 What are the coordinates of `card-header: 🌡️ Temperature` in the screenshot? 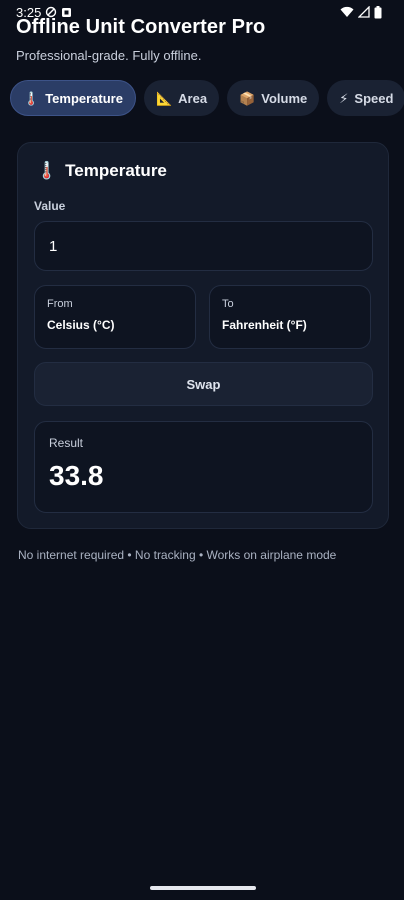 It's located at (101, 171).